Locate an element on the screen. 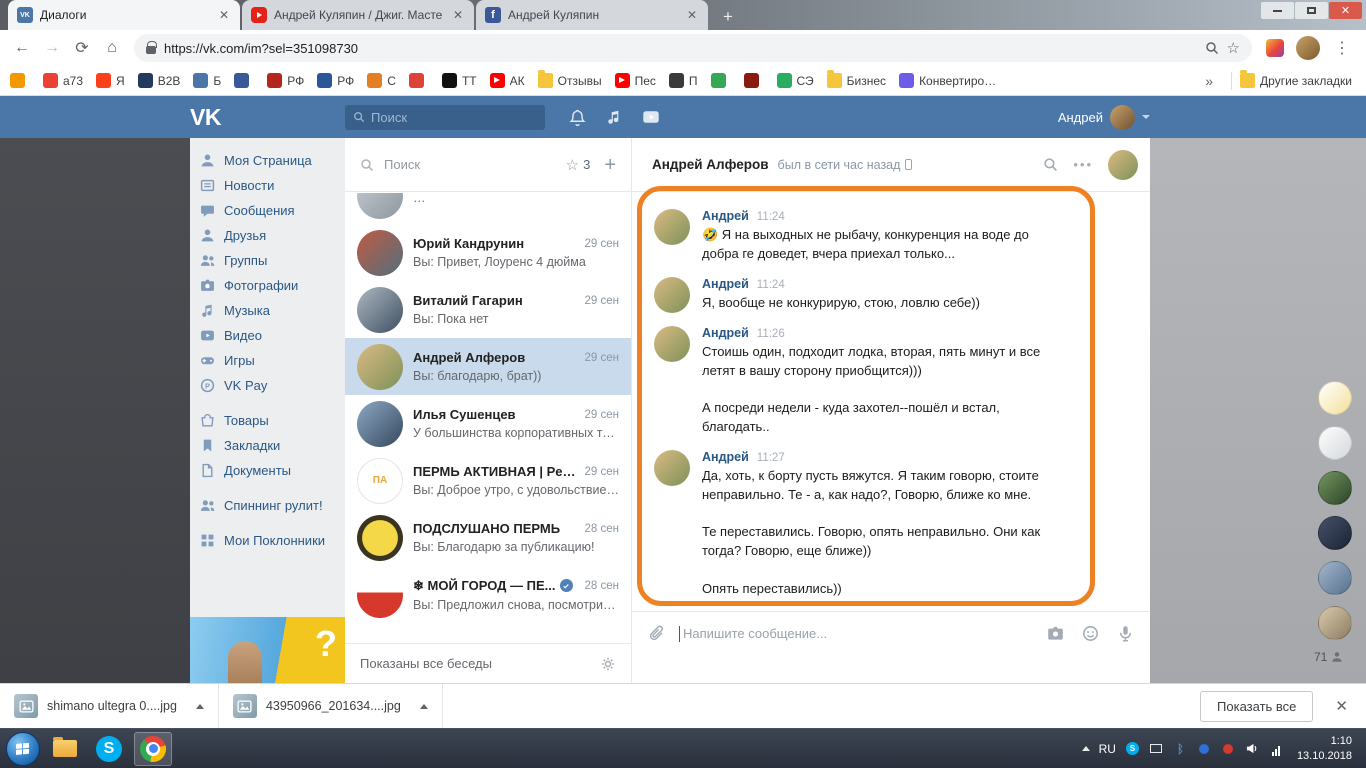  back-button: ← is located at coordinates (22, 48).